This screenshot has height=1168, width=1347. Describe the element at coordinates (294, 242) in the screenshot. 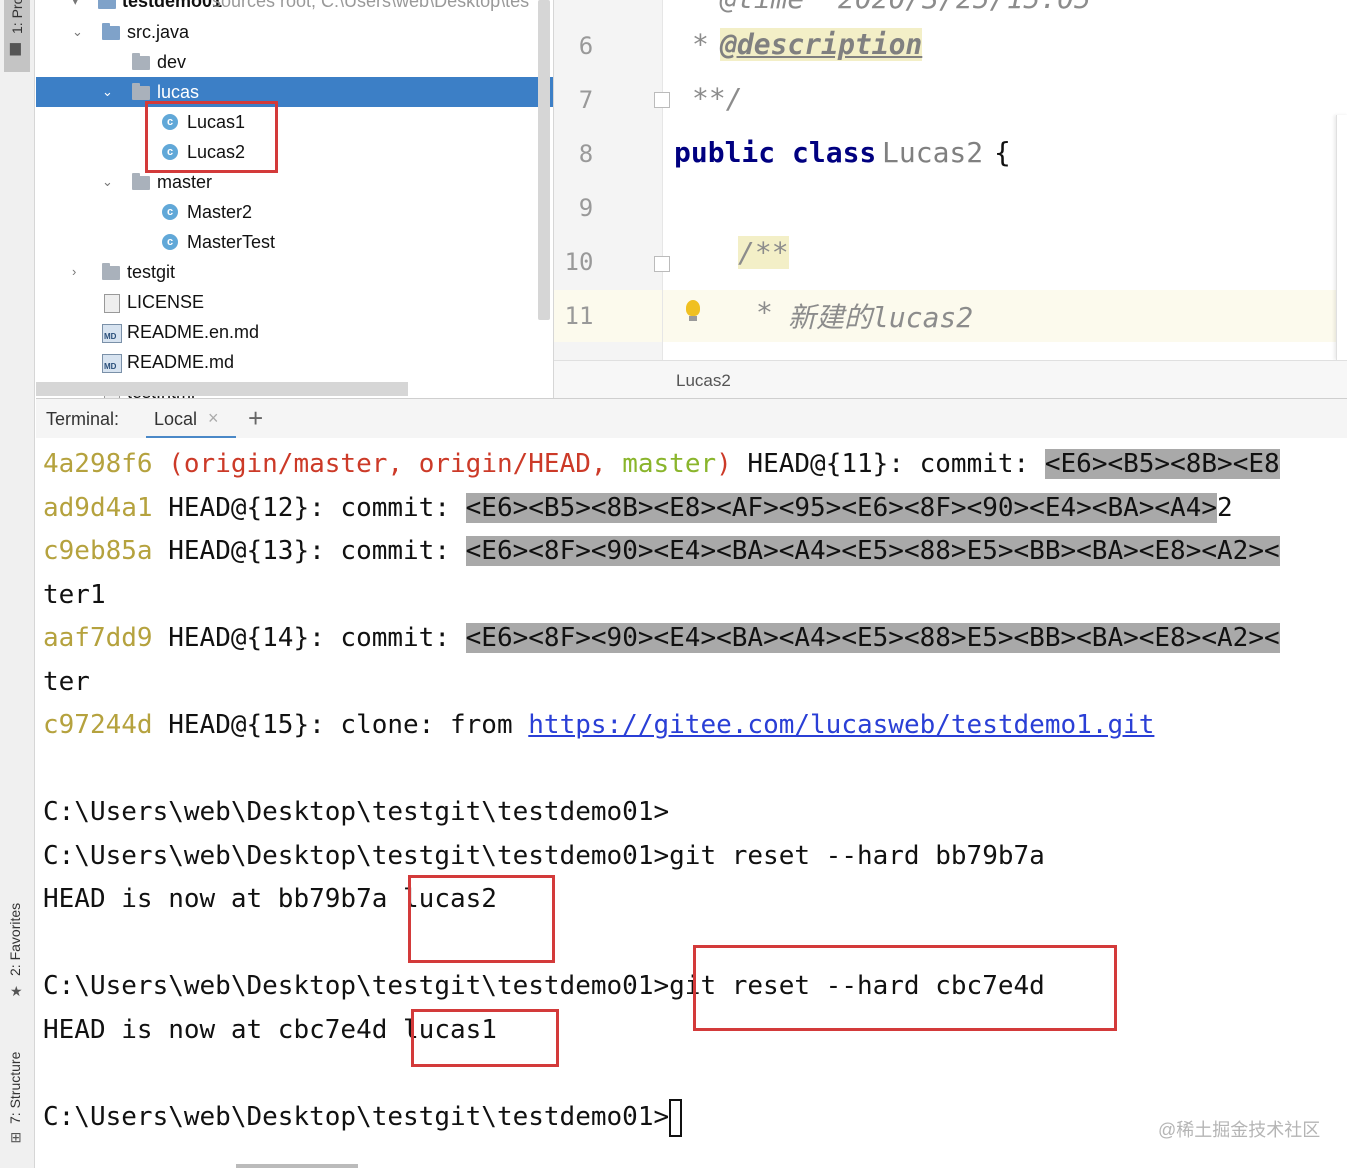

I see `tree-row-mastertest: c MasterTest` at that location.